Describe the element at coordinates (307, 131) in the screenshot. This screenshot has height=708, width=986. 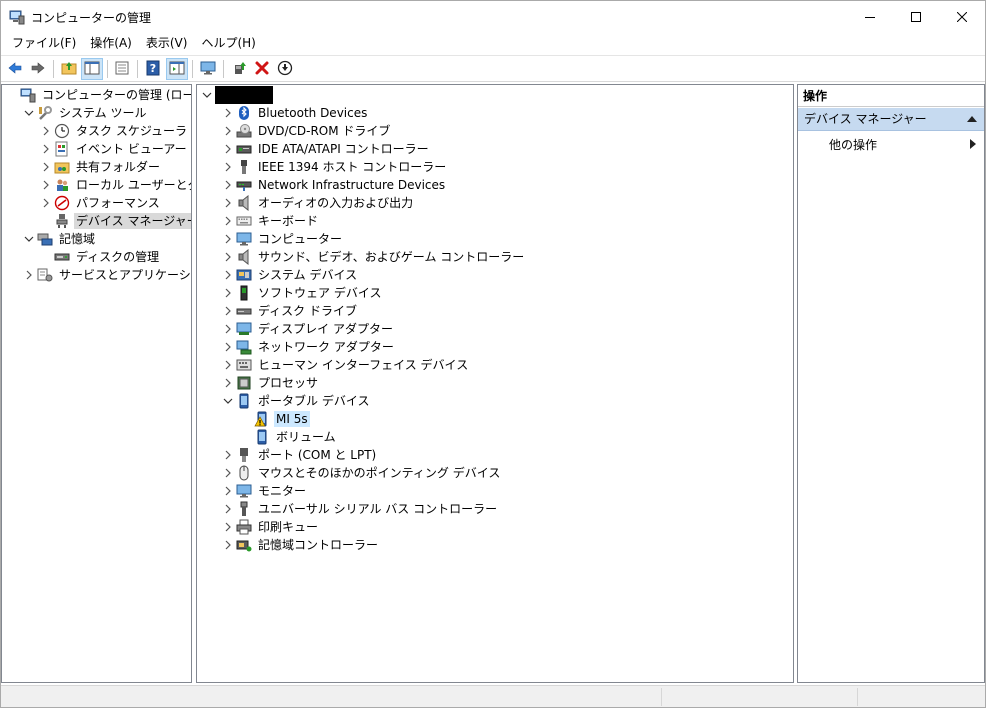
I see `device-tree-item: DVD/CD-ROM ドライブ` at that location.